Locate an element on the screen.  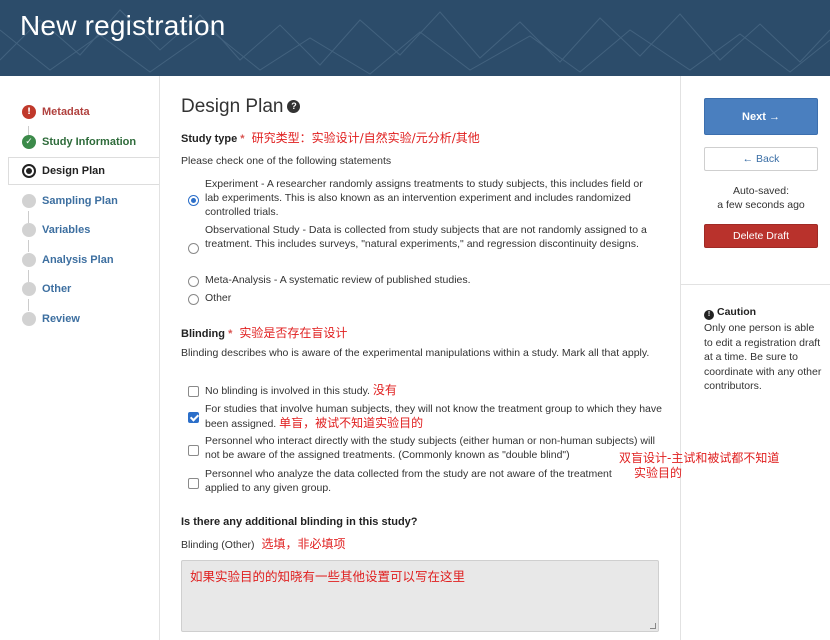
blinding-other-label-text: Blinding (Other) is located at coordinates (218, 545).